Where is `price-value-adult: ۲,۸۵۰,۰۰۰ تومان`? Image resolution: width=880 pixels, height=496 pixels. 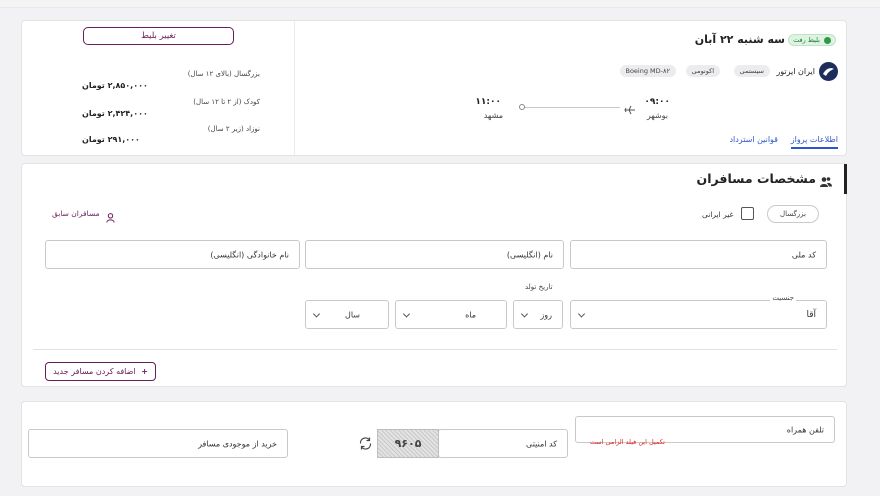 price-value-adult: ۲,۸۵۰,۰۰۰ تومان is located at coordinates (115, 85).